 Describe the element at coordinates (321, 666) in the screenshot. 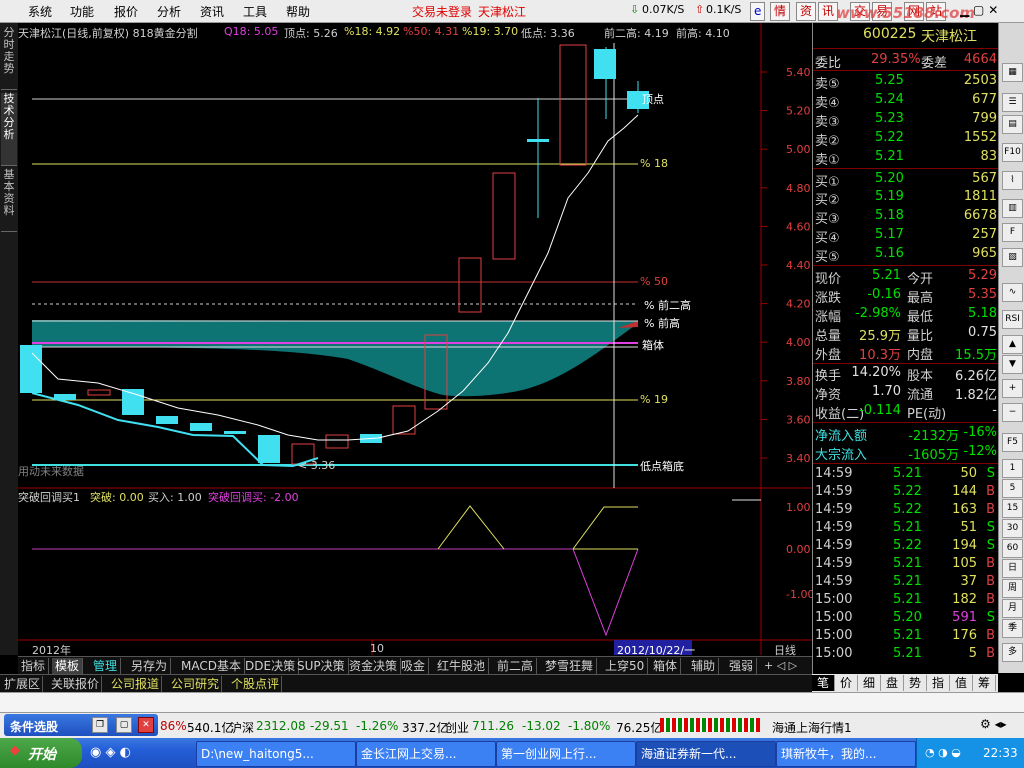

I see `indicator-tab: SUP决策` at that location.